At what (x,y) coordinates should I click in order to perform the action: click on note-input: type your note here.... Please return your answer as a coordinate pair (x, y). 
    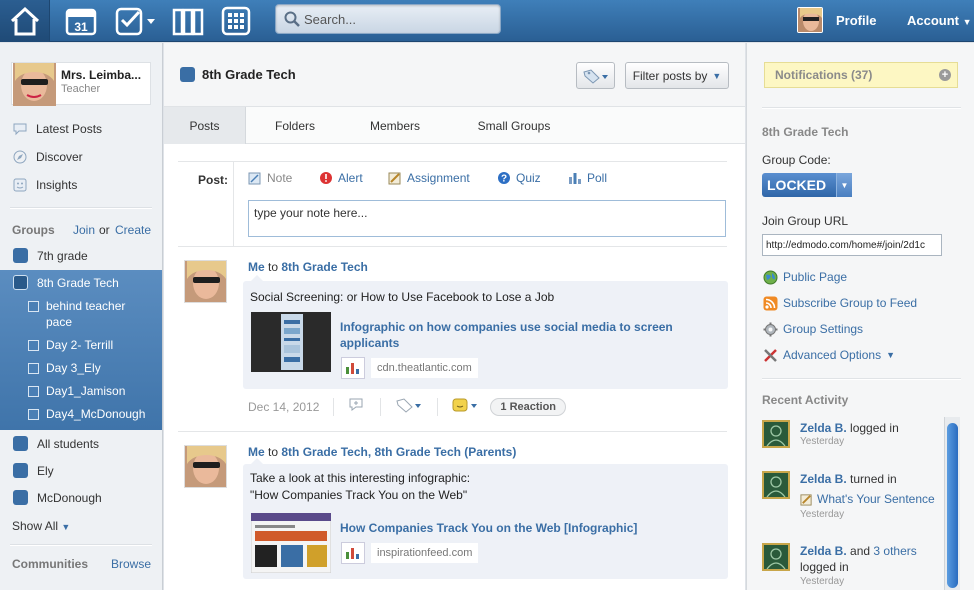
    Looking at the image, I should click on (487, 218).